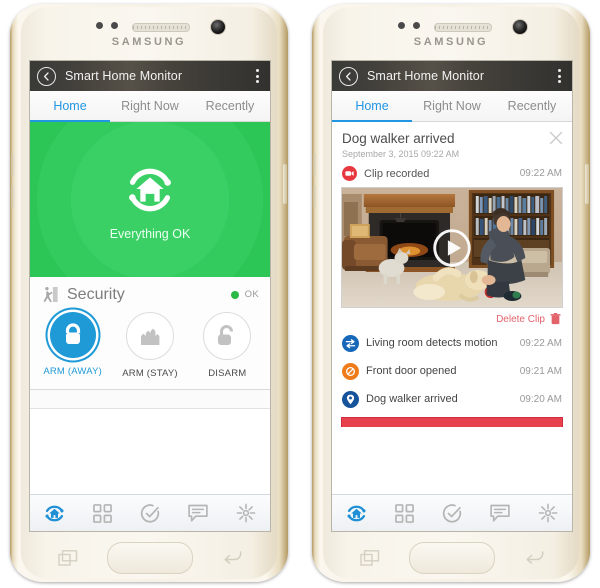  I want to click on delete-clip-label: Delete Clip, so click(520, 319).